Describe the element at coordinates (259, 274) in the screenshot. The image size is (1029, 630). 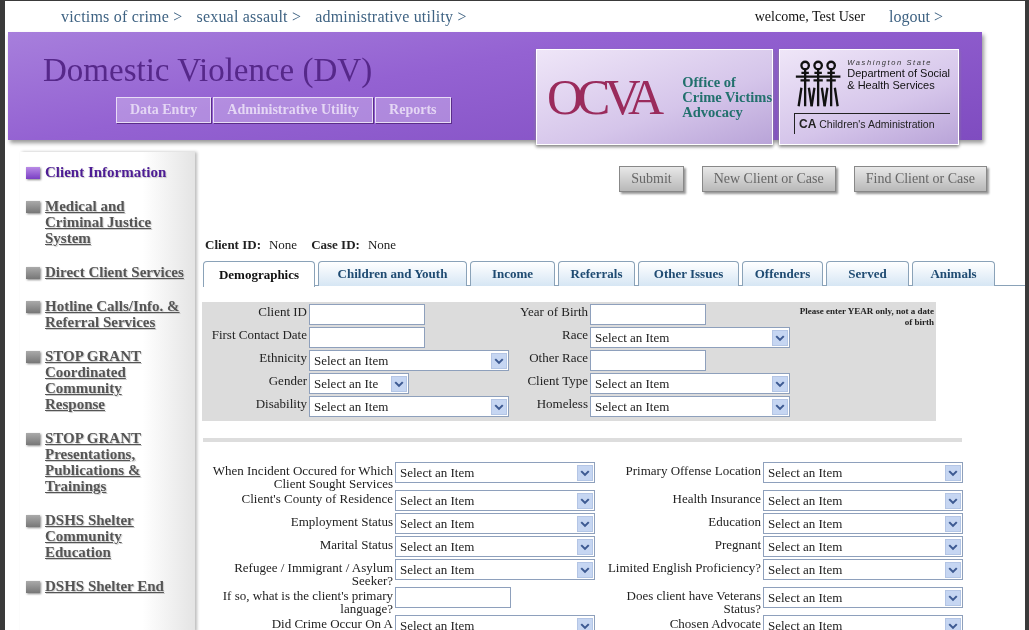
I see `tab: Demographics` at that location.